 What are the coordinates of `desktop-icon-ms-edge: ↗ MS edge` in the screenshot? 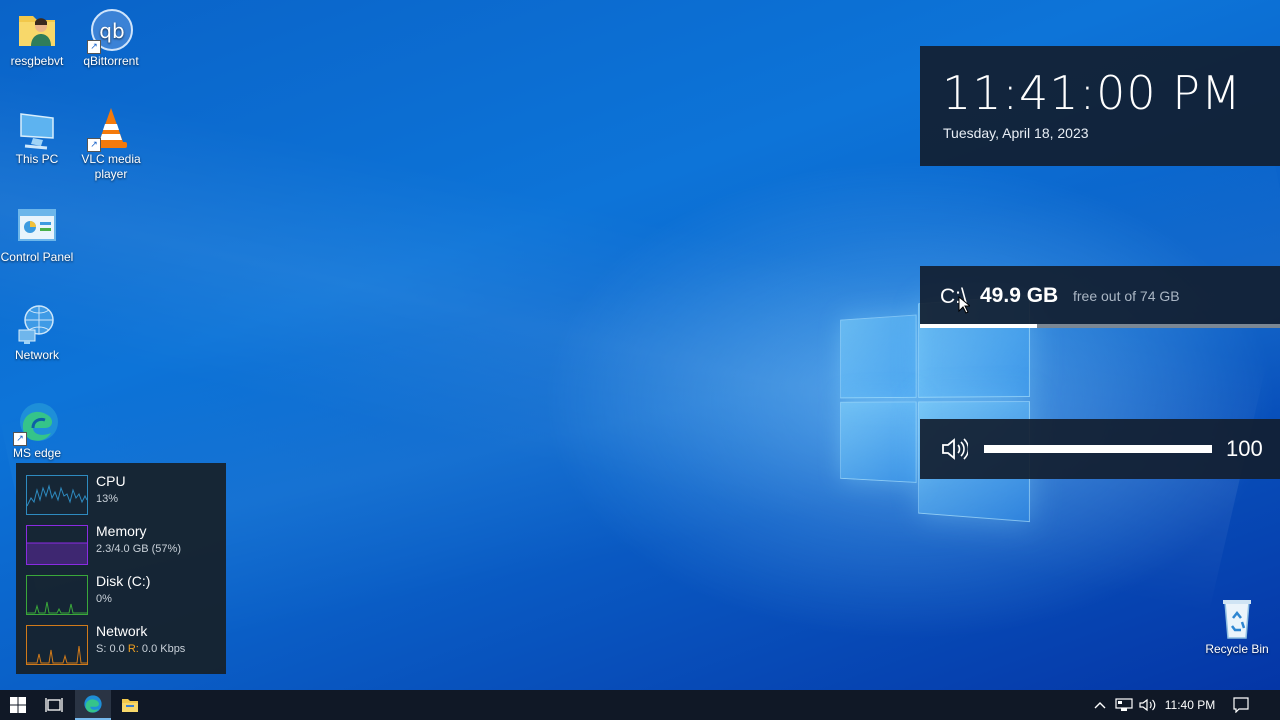 It's located at (37, 430).